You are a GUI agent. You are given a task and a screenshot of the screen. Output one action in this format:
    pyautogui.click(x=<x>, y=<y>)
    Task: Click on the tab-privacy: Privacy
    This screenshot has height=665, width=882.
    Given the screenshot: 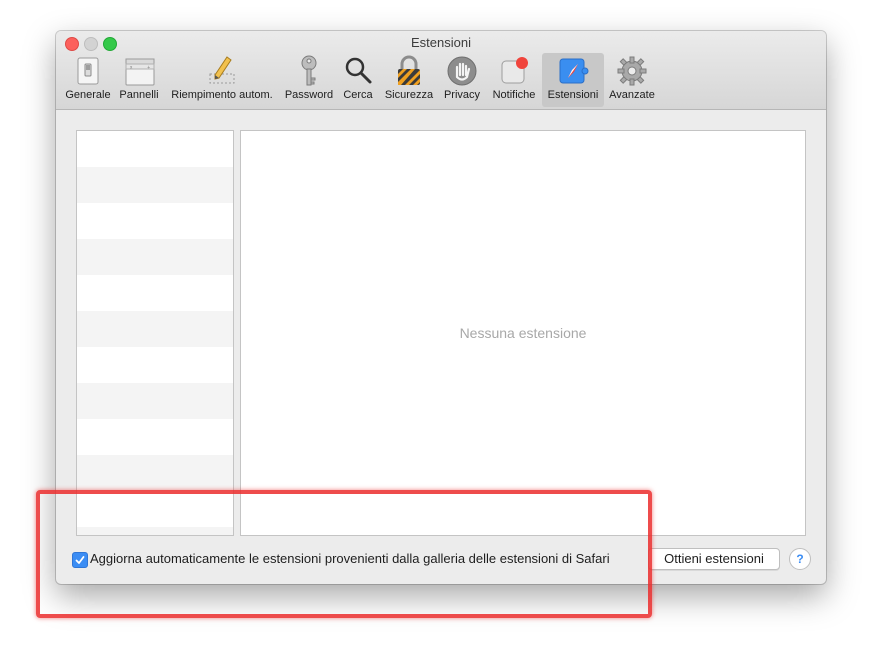 What is the action you would take?
    pyautogui.click(x=462, y=80)
    